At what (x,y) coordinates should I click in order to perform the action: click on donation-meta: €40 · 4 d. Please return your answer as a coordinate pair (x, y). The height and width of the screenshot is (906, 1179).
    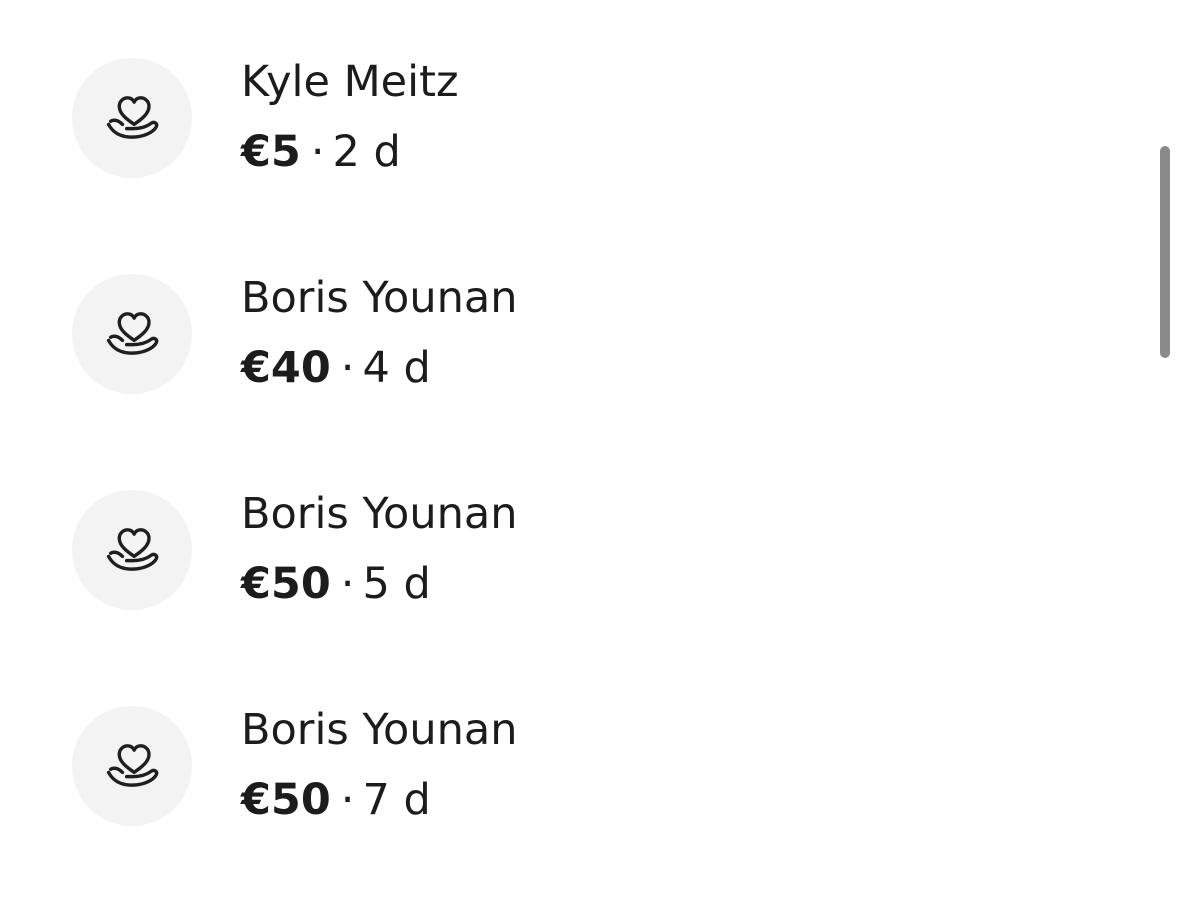
    Looking at the image, I should click on (336, 368).